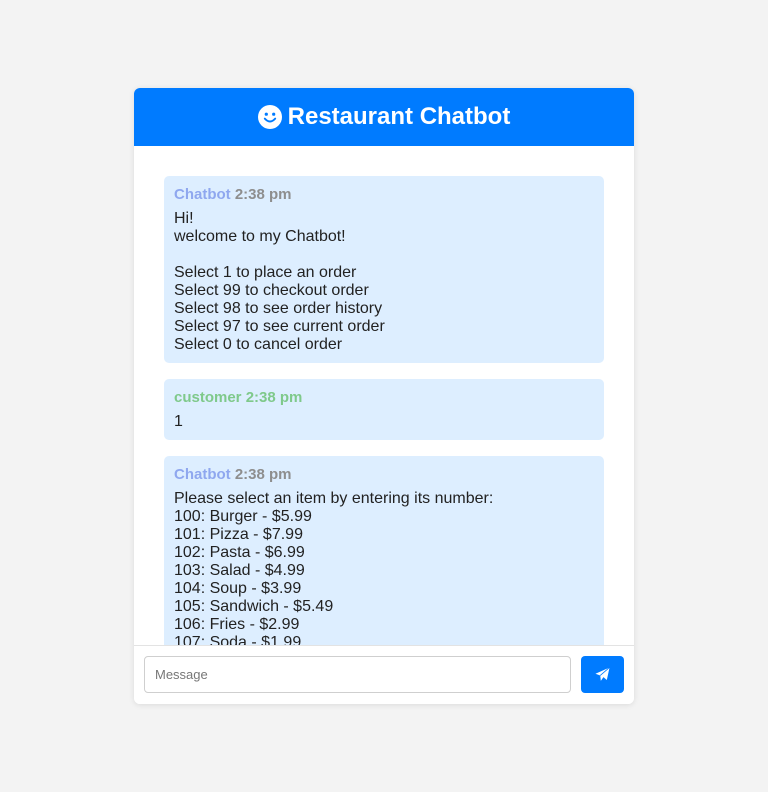 Image resolution: width=768 pixels, height=792 pixels. What do you see at coordinates (269, 117) in the screenshot?
I see `smiley-icon` at bounding box center [269, 117].